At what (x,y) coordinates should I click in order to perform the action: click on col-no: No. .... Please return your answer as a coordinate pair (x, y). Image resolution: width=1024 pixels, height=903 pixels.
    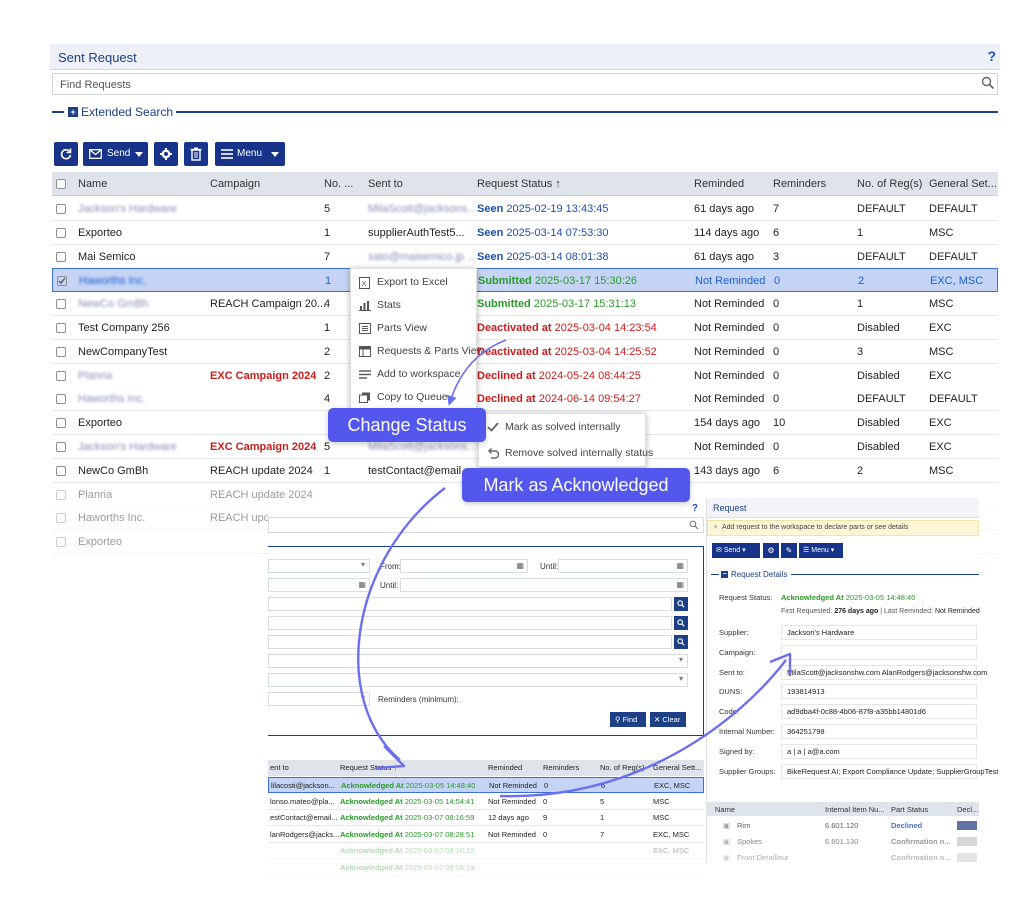
    Looking at the image, I should click on (338, 184).